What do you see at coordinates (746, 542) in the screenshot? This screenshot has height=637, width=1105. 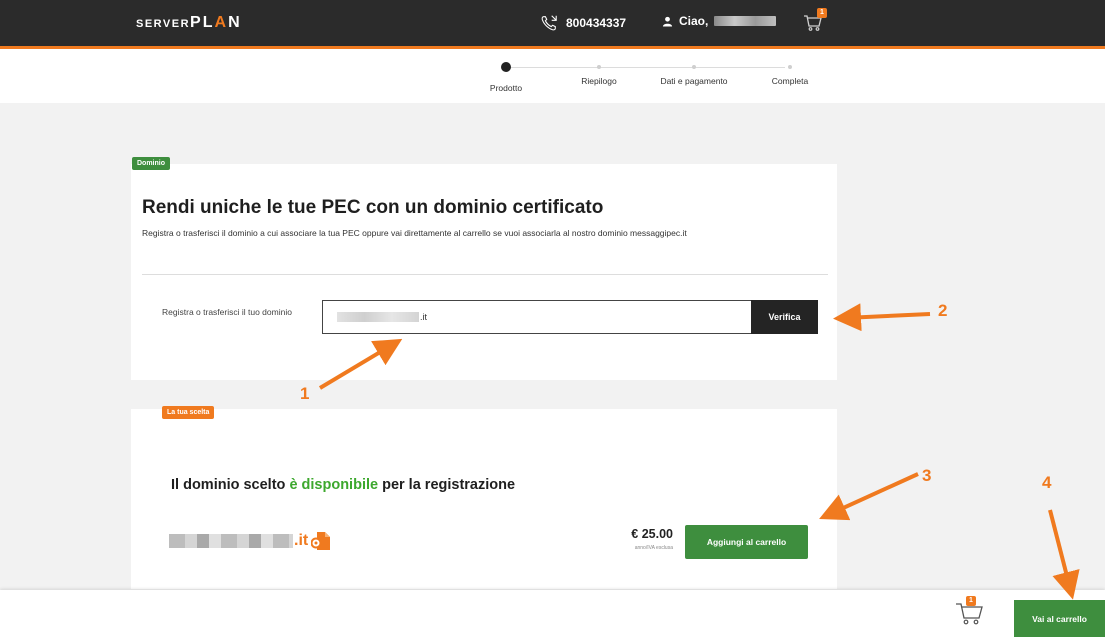 I see `add-to-cart-button: Aggiungi al carrello` at bounding box center [746, 542].